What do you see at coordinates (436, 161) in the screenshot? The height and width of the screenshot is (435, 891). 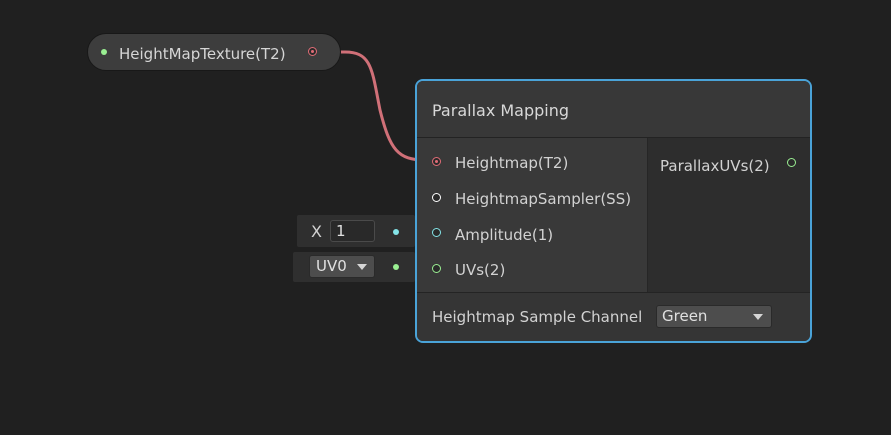 I see `heightmap-input-port` at bounding box center [436, 161].